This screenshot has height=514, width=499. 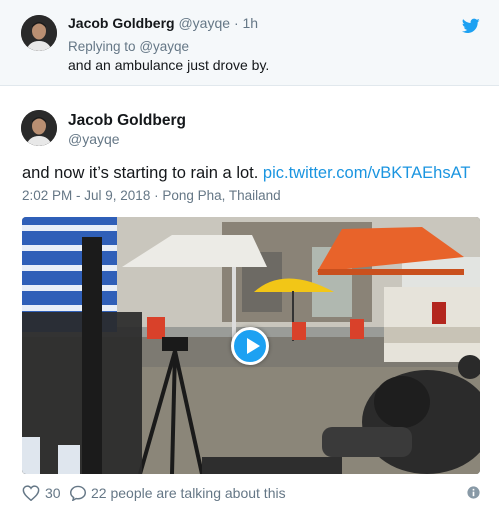 I want to click on main-handle: @yayqe, so click(x=94, y=139).